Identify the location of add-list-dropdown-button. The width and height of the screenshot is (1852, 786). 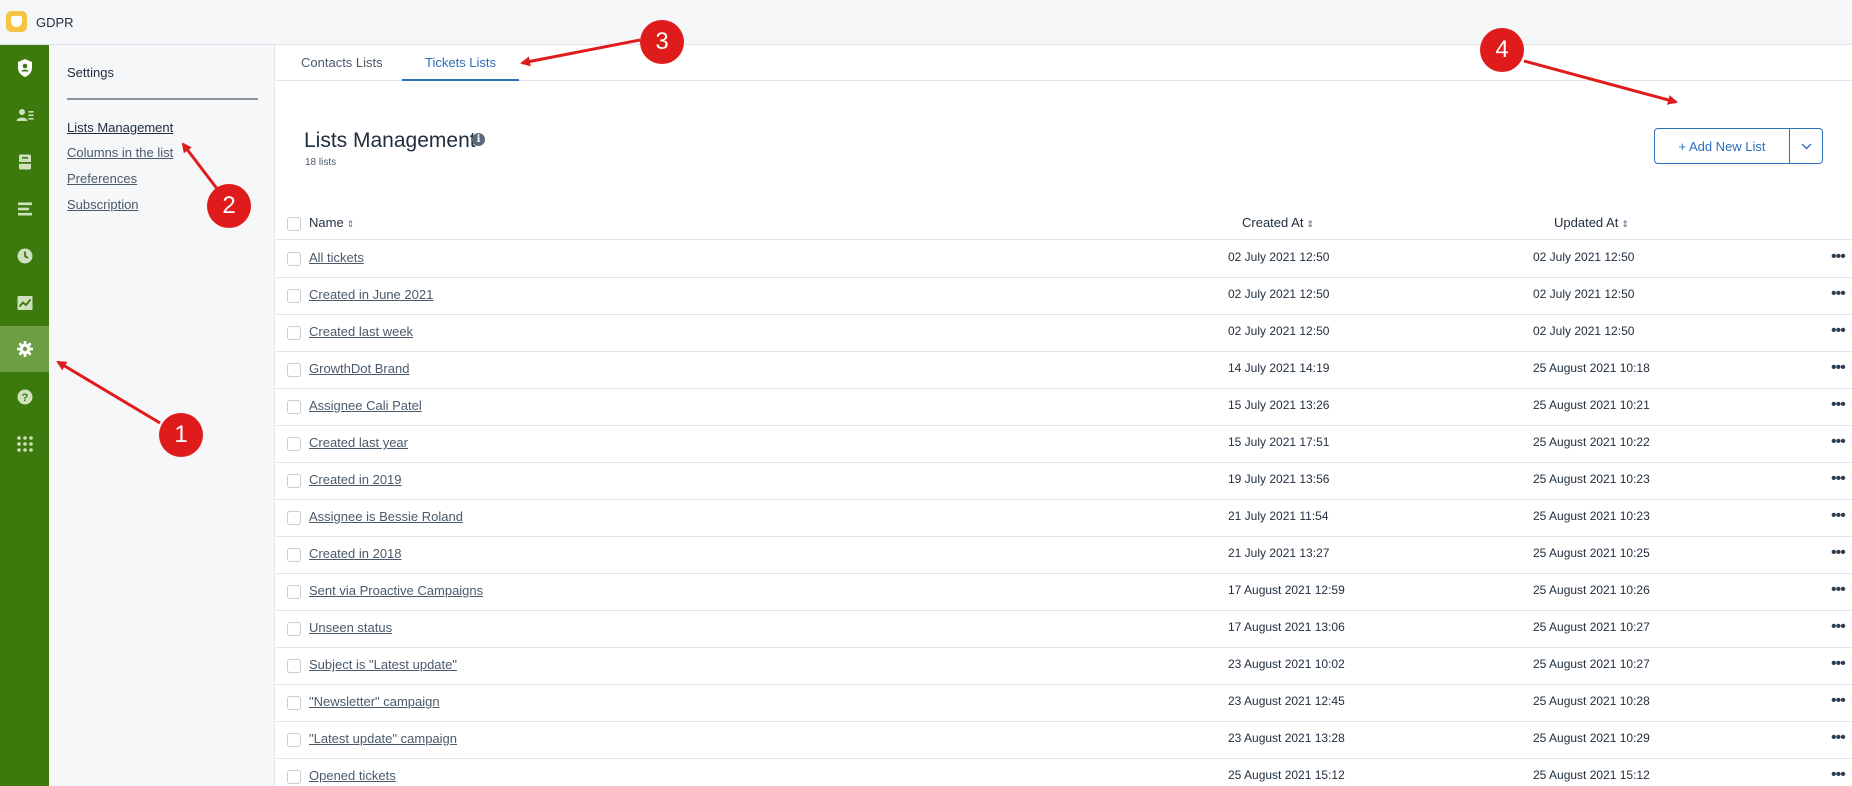
(1806, 146).